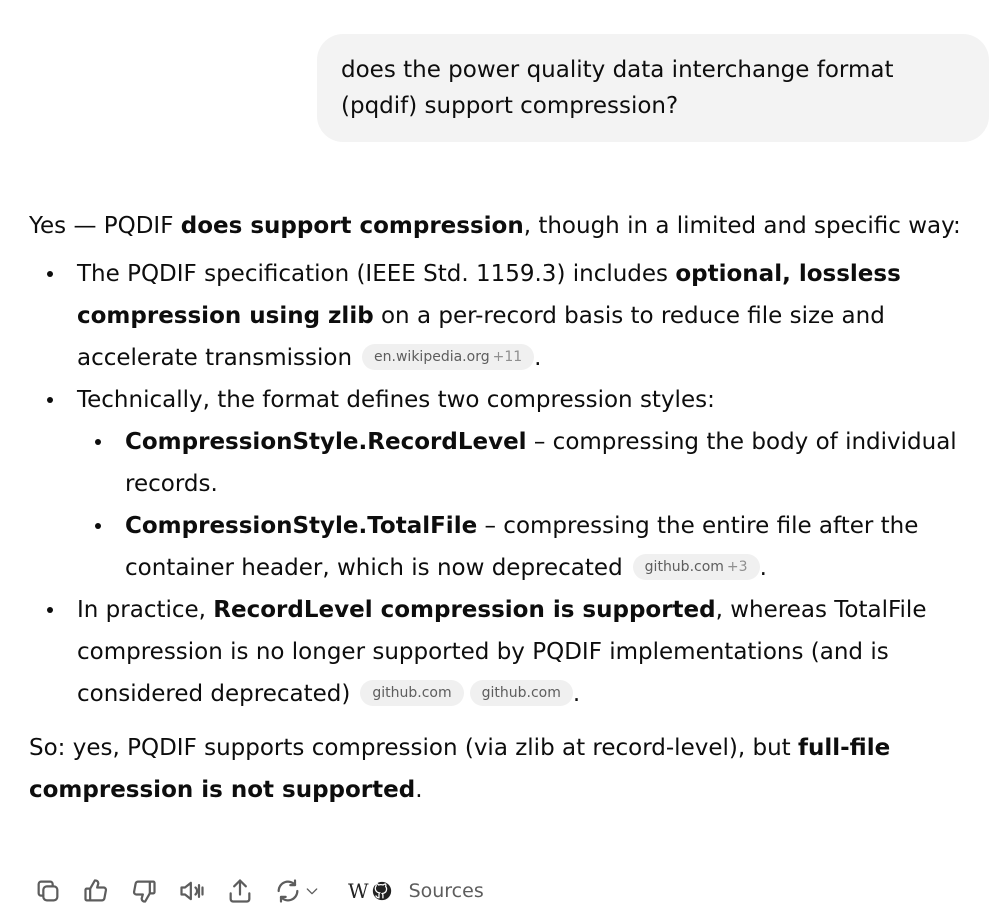 The height and width of the screenshot is (913, 996). I want to click on thumbs-up-button, so click(96, 891).